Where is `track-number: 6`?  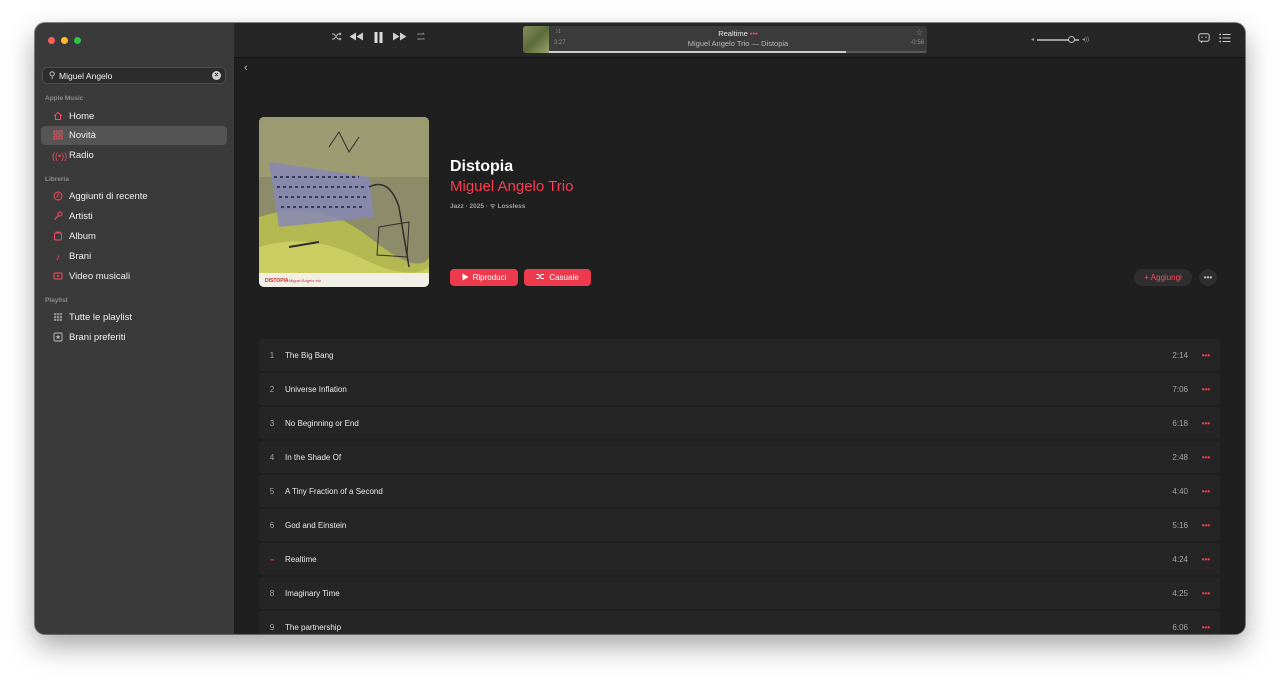
track-number: 6 is located at coordinates (272, 525).